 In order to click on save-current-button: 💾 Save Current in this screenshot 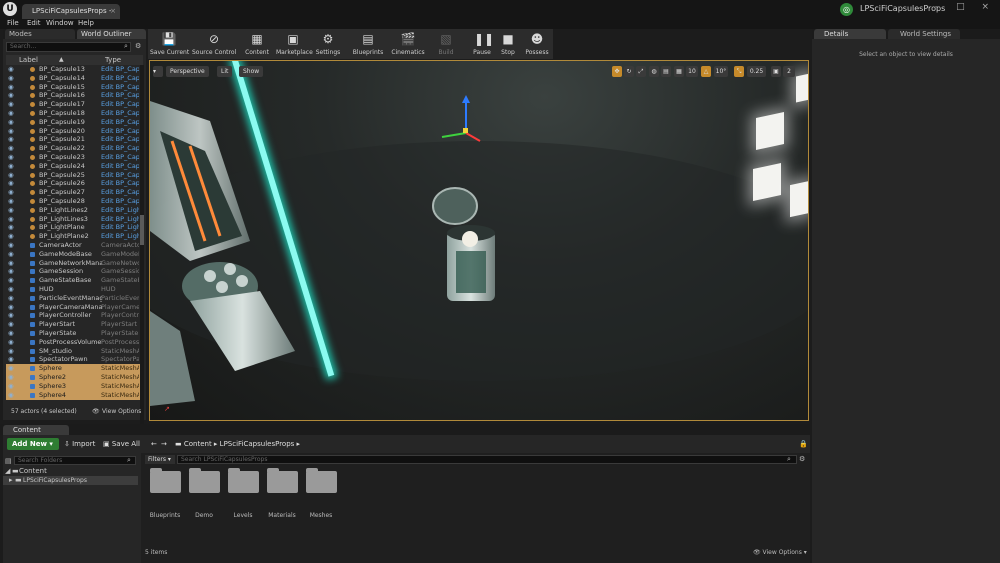, I will do `click(169, 44)`.